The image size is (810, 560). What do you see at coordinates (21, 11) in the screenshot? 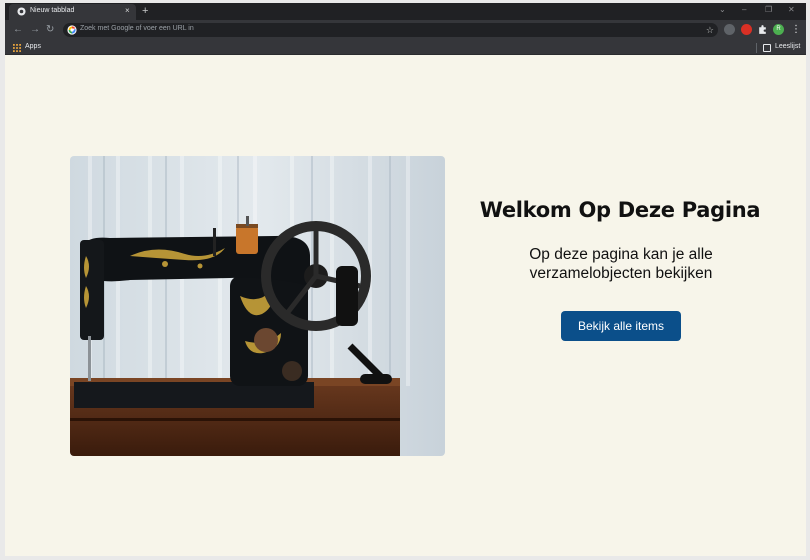
I see `chrome-icon` at bounding box center [21, 11].